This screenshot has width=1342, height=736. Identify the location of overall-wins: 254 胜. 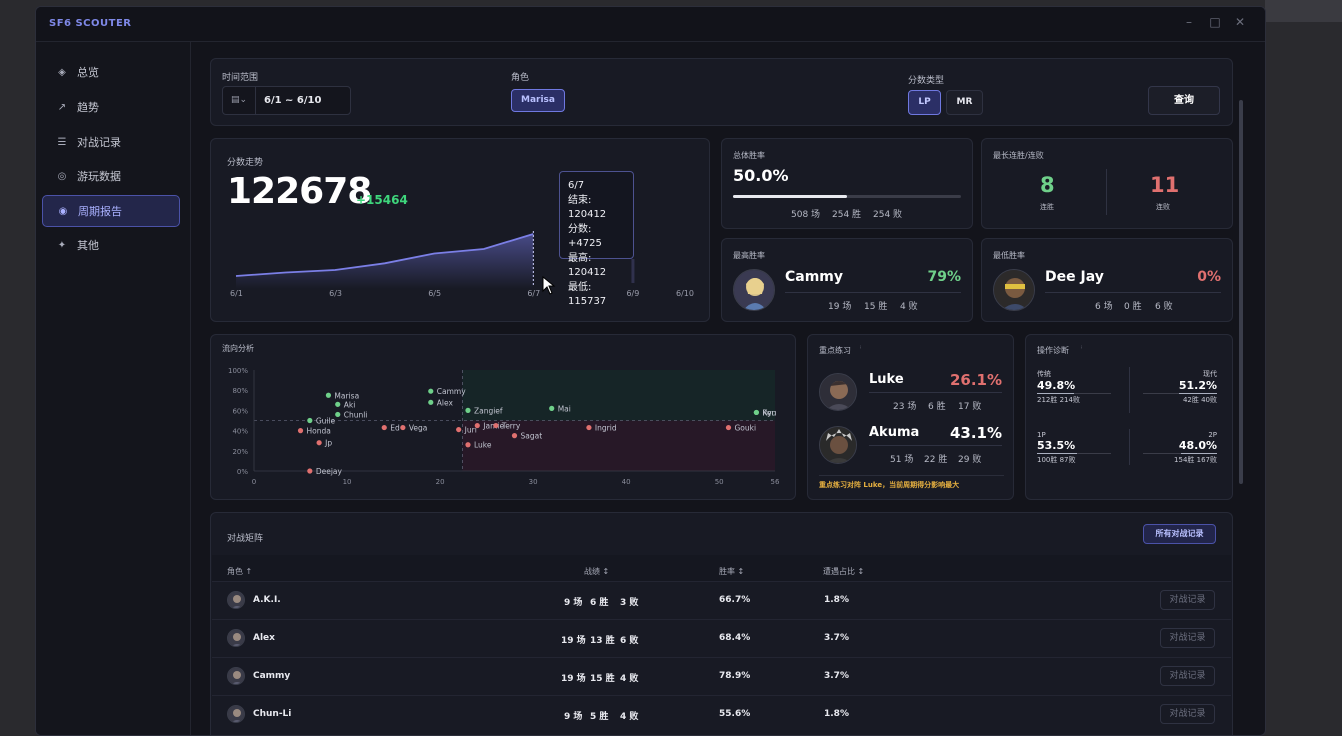
(847, 215).